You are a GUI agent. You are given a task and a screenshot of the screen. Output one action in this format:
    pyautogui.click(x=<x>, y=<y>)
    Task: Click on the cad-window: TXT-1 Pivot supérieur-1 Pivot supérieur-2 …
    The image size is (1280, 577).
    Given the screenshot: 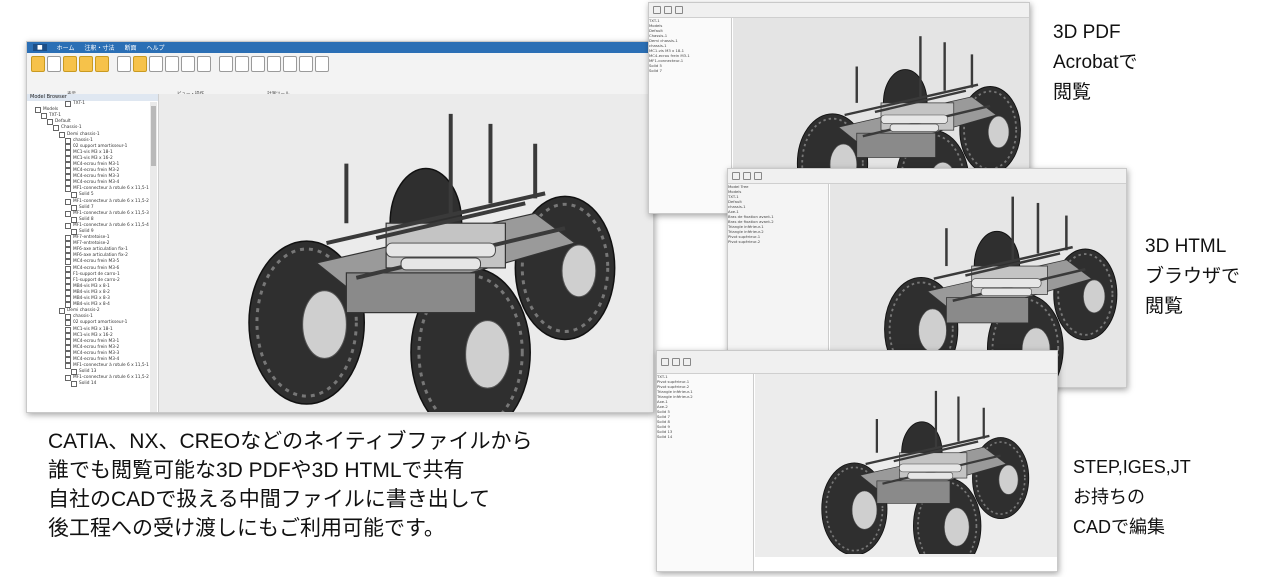 What is the action you would take?
    pyautogui.click(x=857, y=461)
    